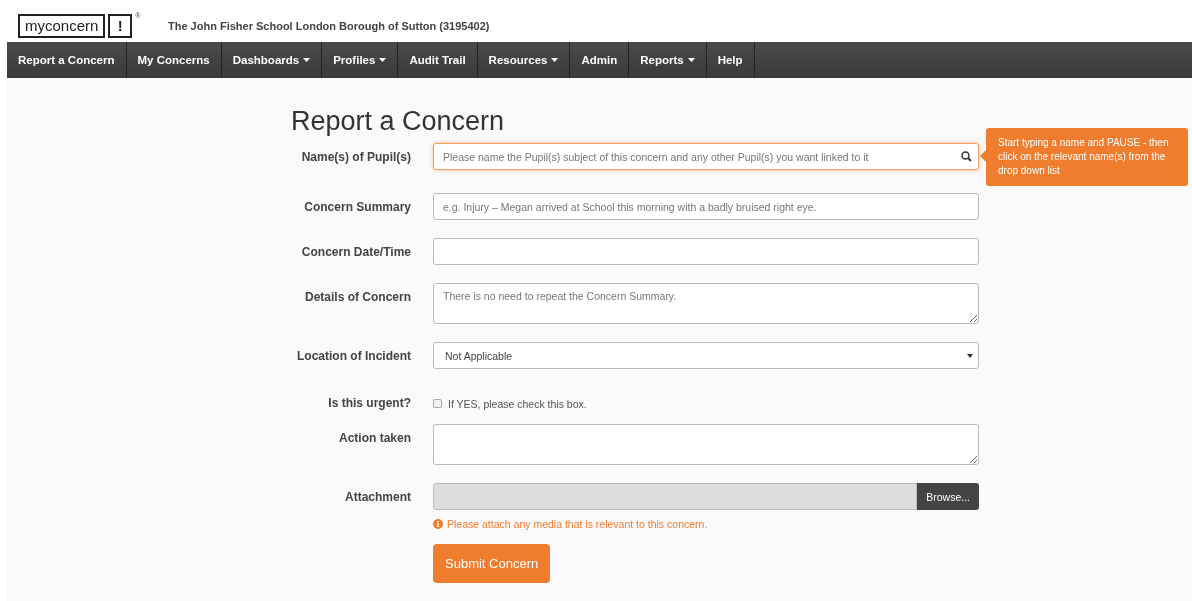 This screenshot has height=601, width=1192. Describe the element at coordinates (730, 60) in the screenshot. I see `nav-item: Help` at that location.